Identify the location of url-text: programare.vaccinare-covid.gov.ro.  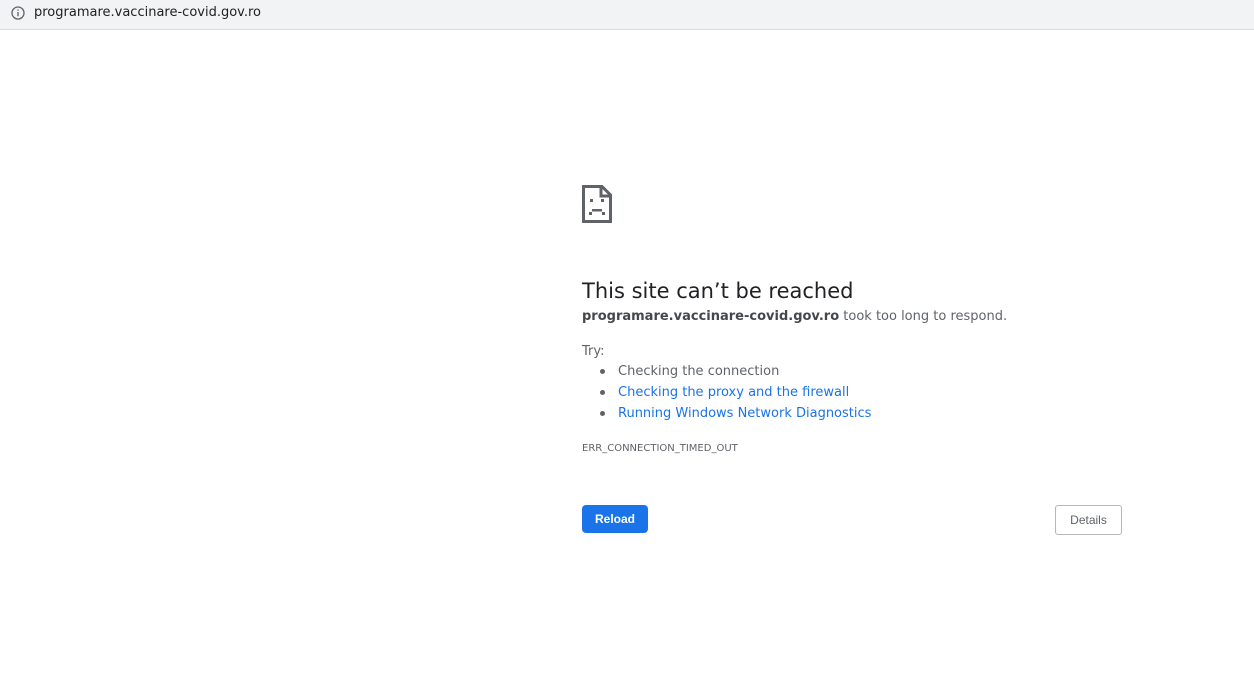
(147, 12).